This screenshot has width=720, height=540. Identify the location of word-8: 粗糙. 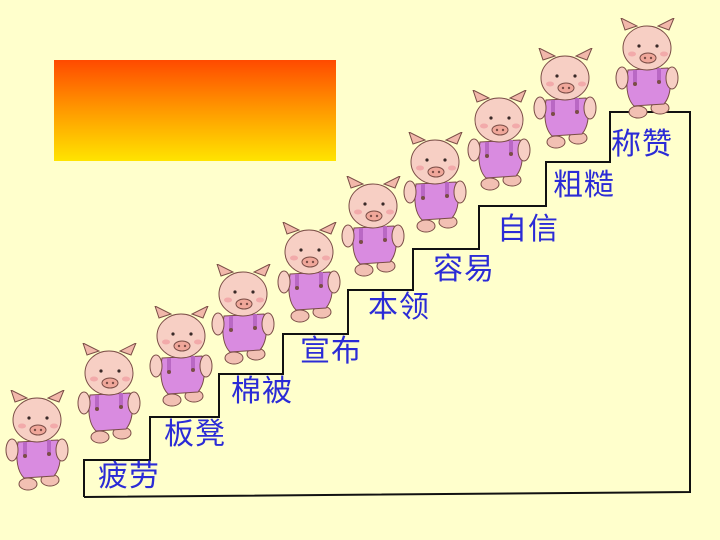
(584, 185).